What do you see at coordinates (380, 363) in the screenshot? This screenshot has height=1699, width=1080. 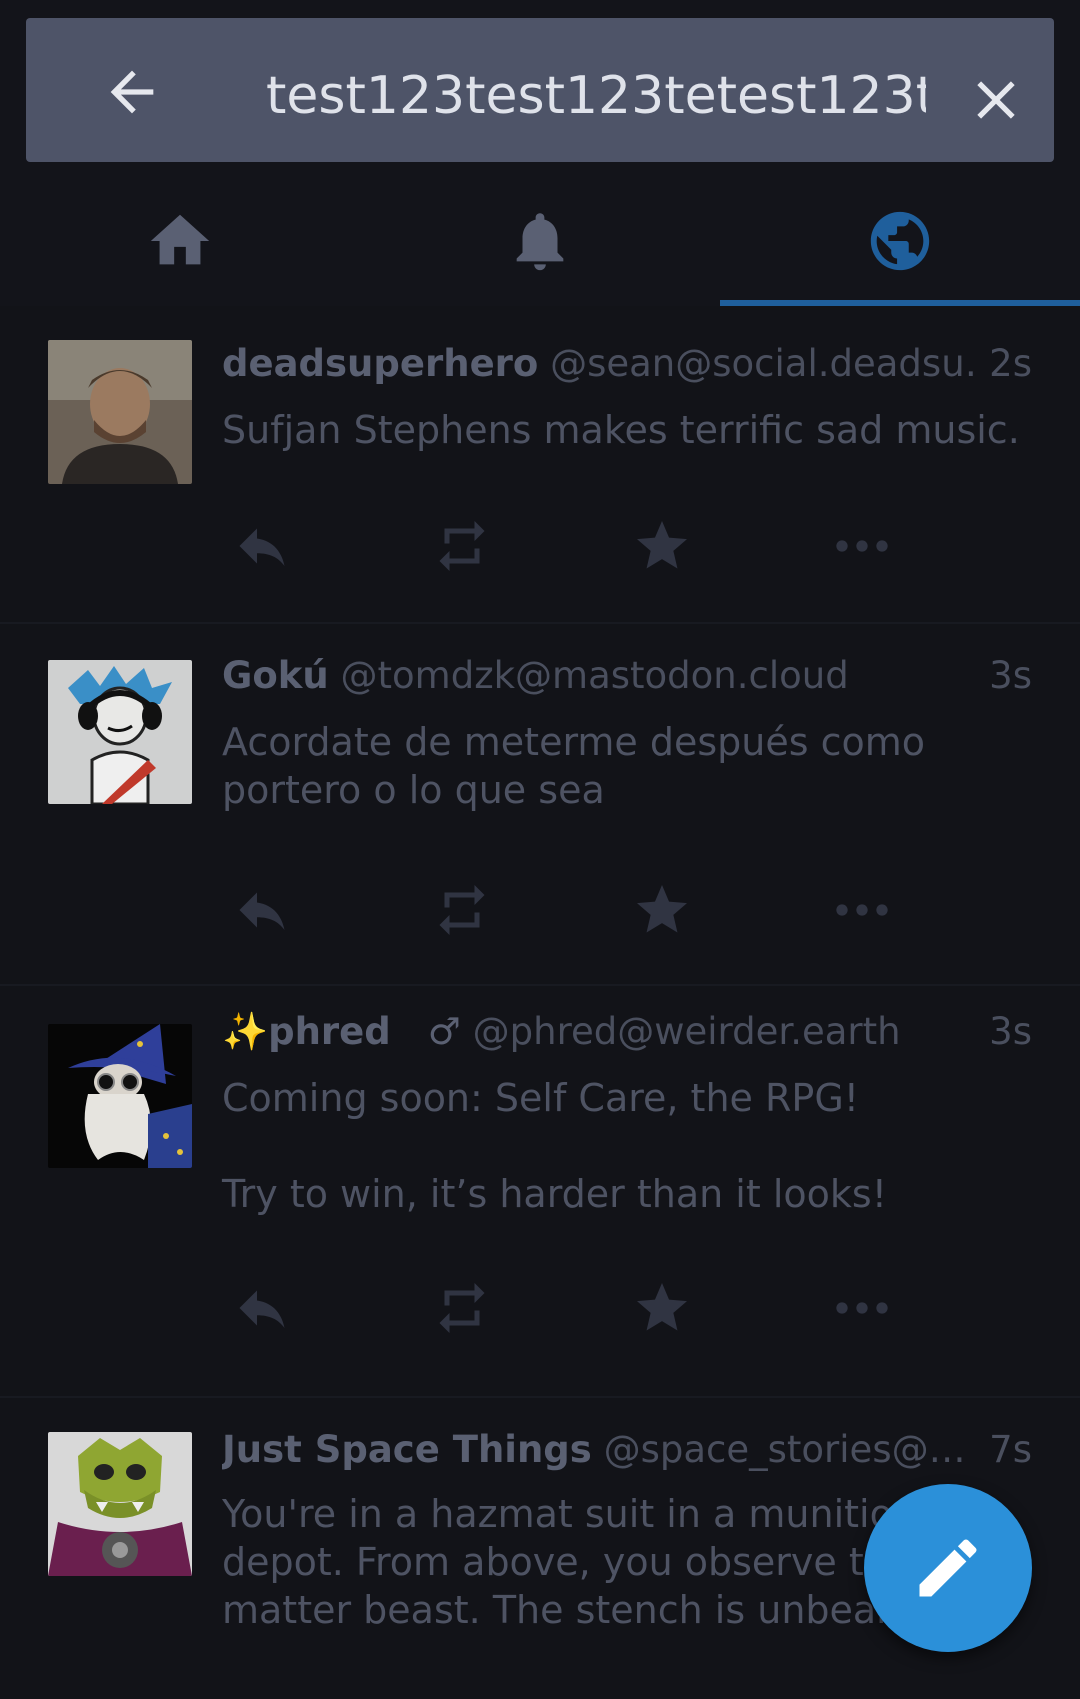 I see `display-name: deadsuperhero` at bounding box center [380, 363].